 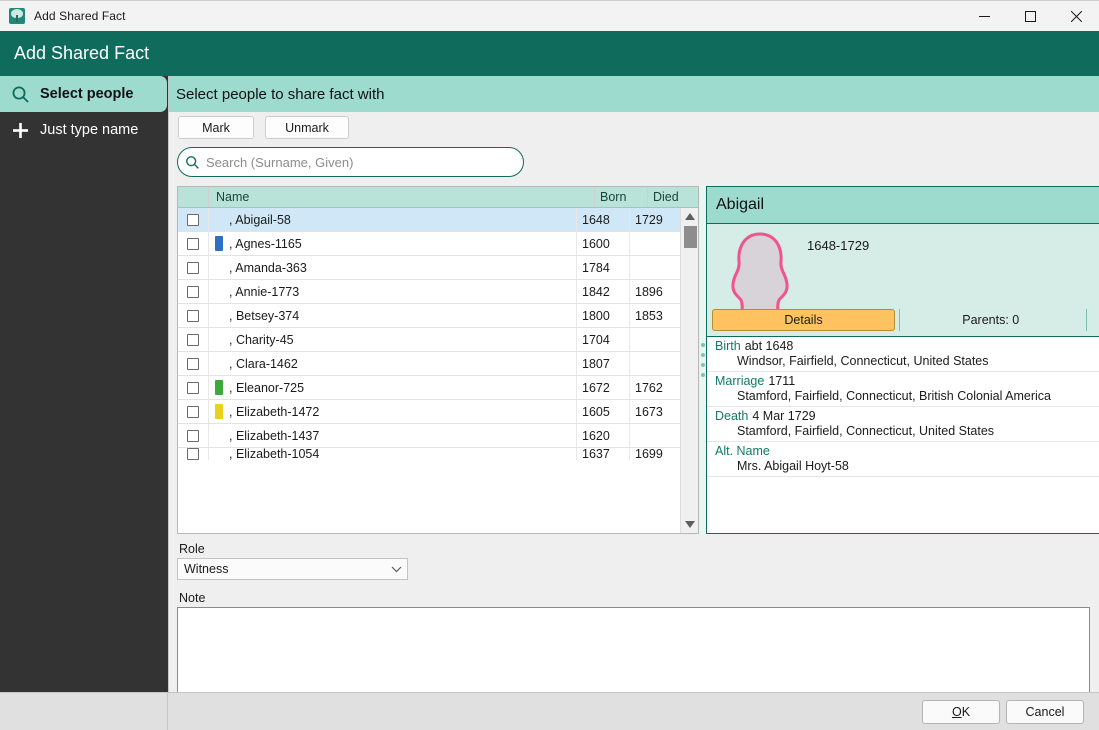 What do you see at coordinates (80, 16) in the screenshot?
I see `window-title: Add Shared Fact` at bounding box center [80, 16].